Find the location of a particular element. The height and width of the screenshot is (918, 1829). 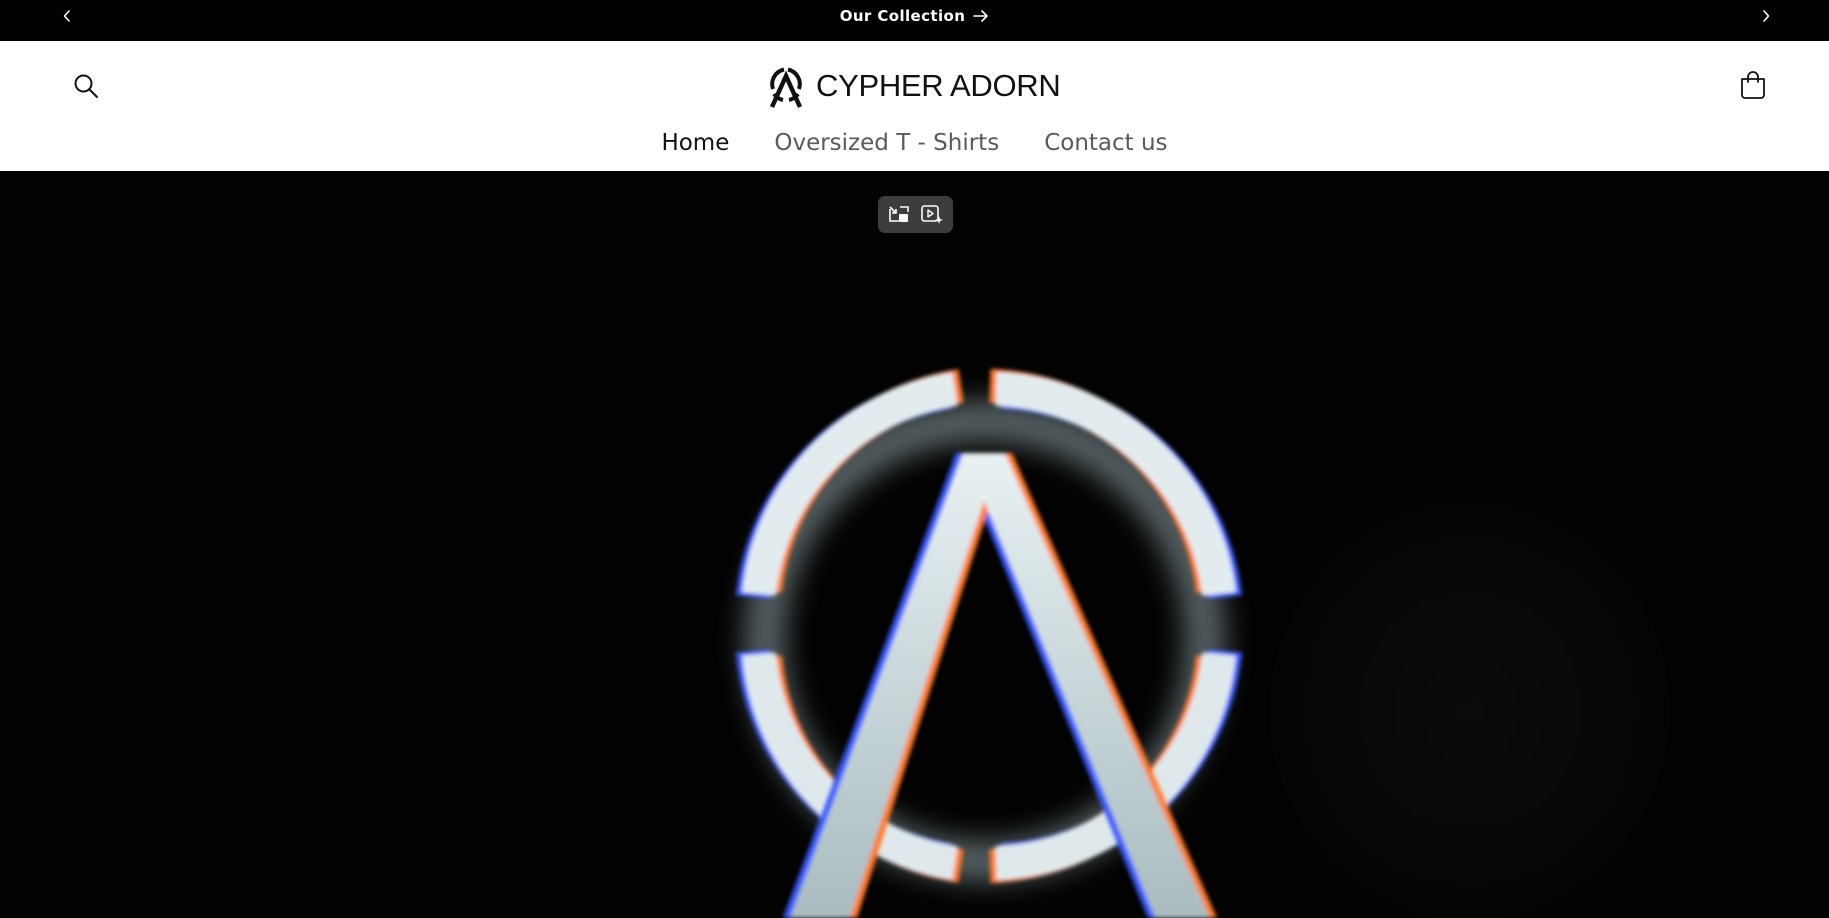

cart-icon is located at coordinates (1753, 85).